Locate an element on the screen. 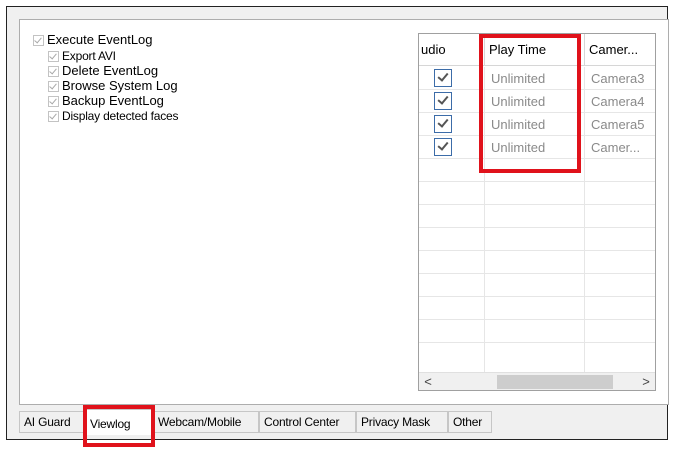 The height and width of the screenshot is (450, 674). perm-browse-system-log: Browse System Log is located at coordinates (113, 86).